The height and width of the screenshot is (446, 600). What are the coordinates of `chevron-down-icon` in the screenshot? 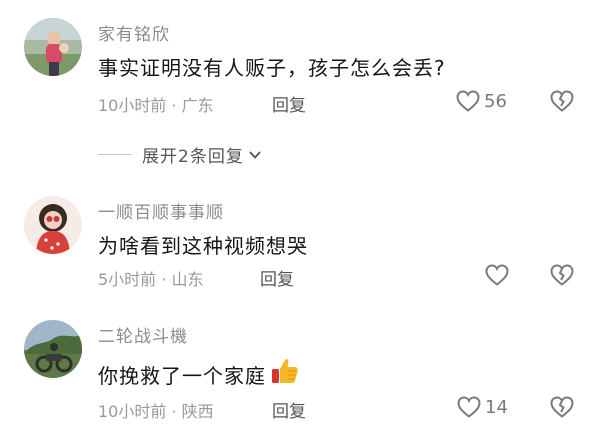 It's located at (255, 154).